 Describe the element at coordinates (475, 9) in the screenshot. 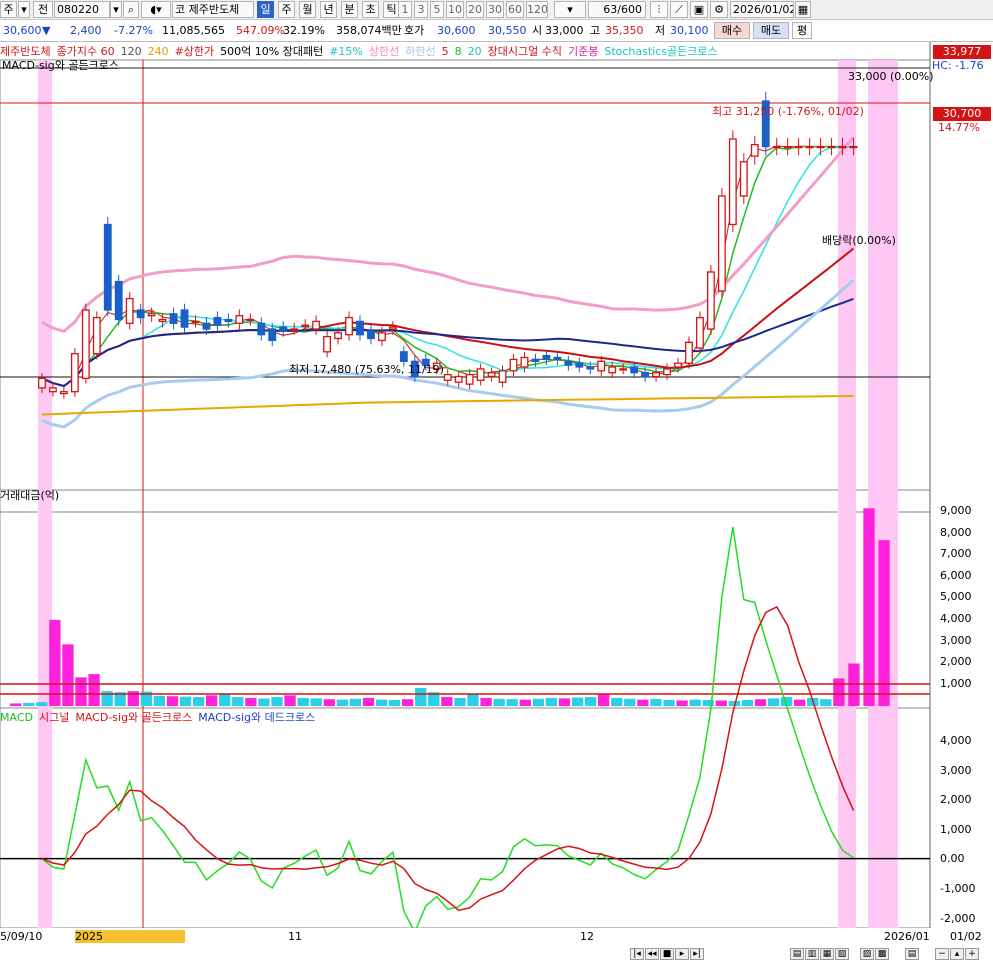

I see `interval-button-4: 20` at that location.